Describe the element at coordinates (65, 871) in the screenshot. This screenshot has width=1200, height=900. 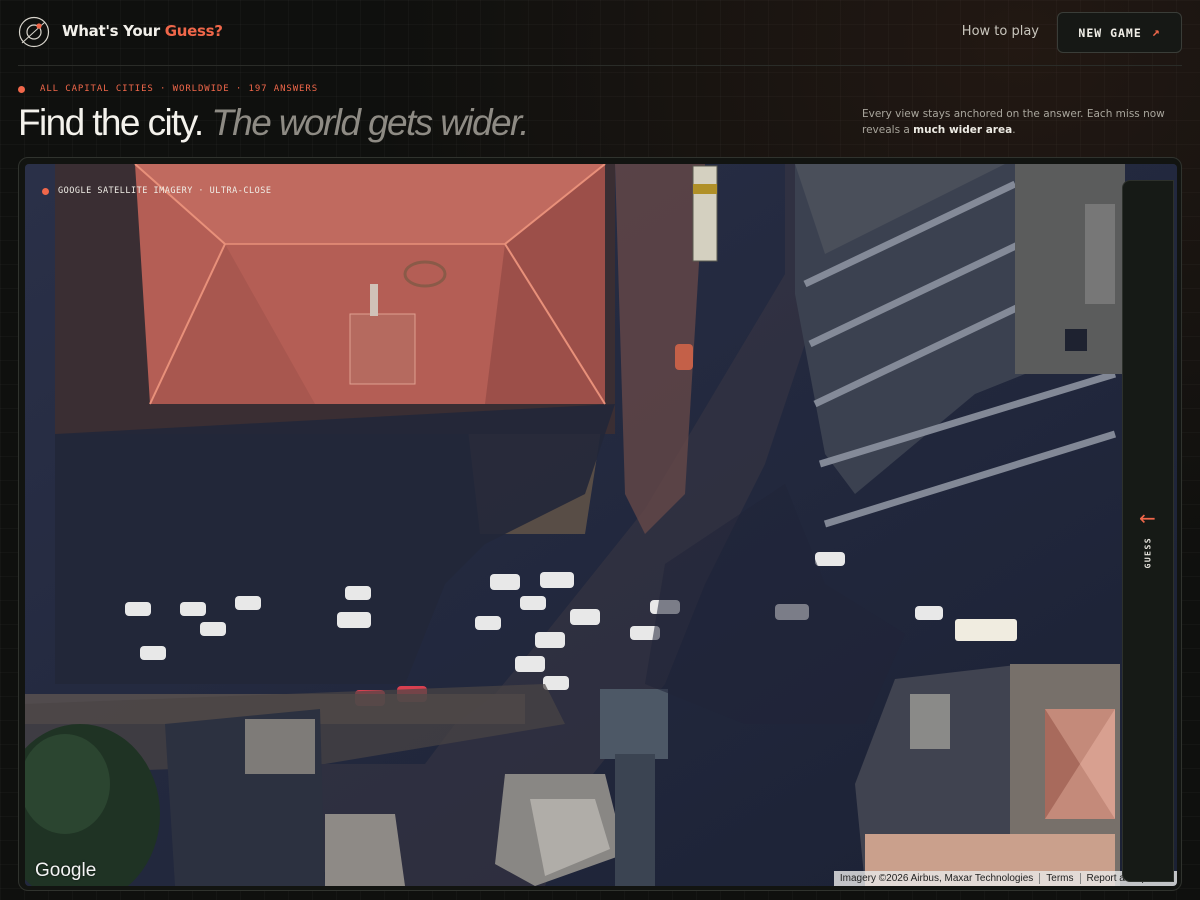
I see `google-logo: Google` at that location.